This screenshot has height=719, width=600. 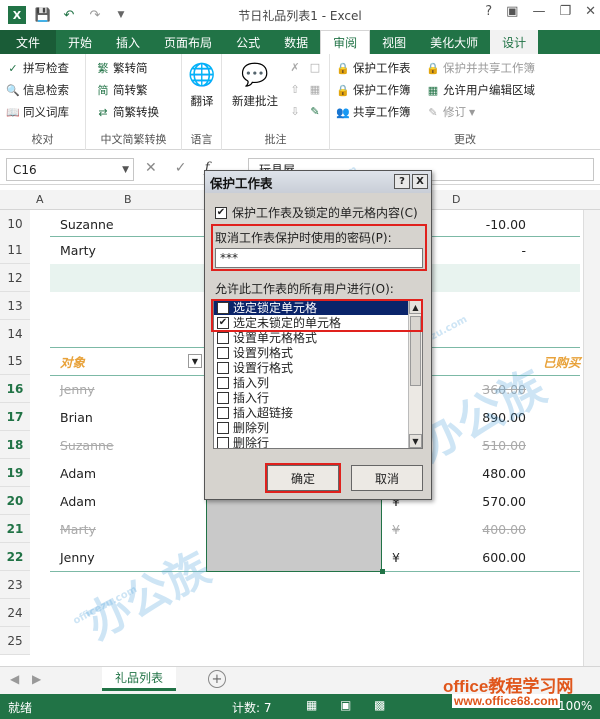 What do you see at coordinates (15, 361) in the screenshot?
I see `row-header: 15` at bounding box center [15, 361].